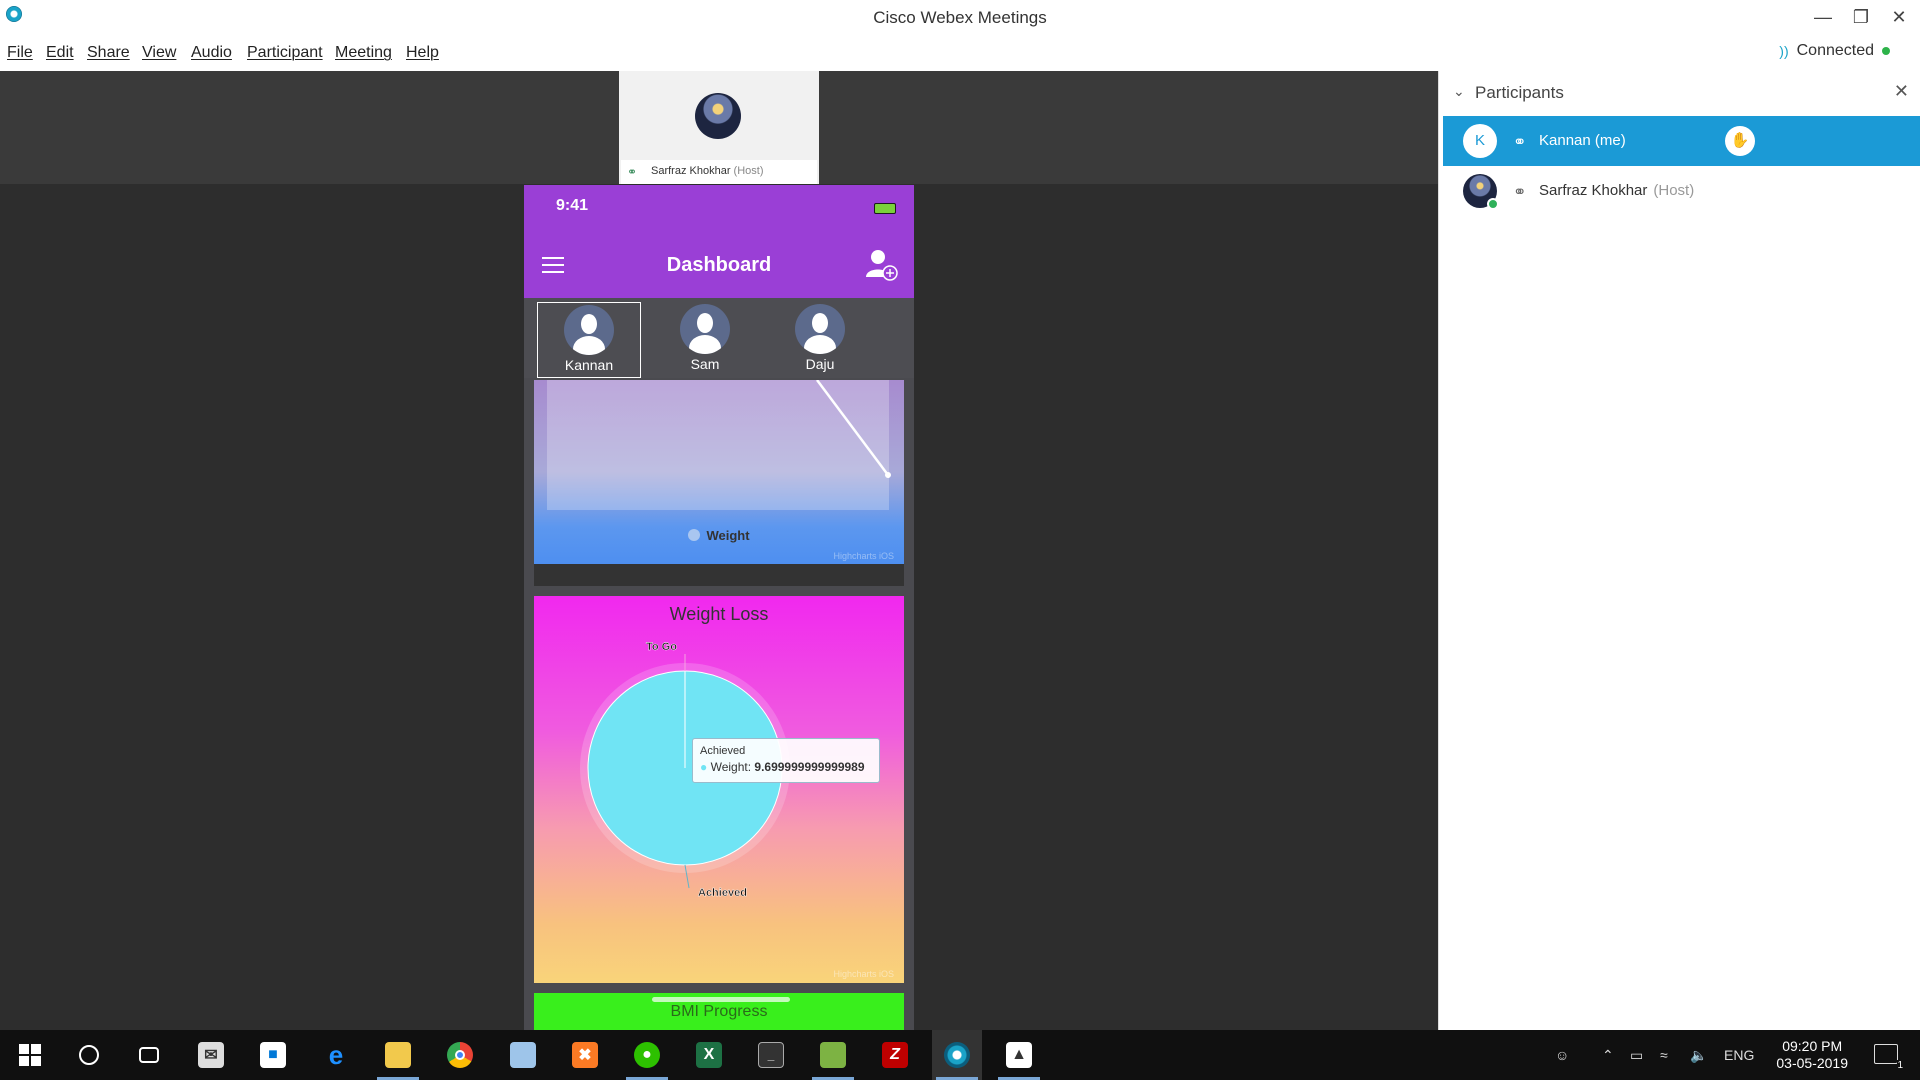 The image size is (1920, 1080). What do you see at coordinates (661, 647) in the screenshot?
I see `data-label-to-go: To Go` at bounding box center [661, 647].